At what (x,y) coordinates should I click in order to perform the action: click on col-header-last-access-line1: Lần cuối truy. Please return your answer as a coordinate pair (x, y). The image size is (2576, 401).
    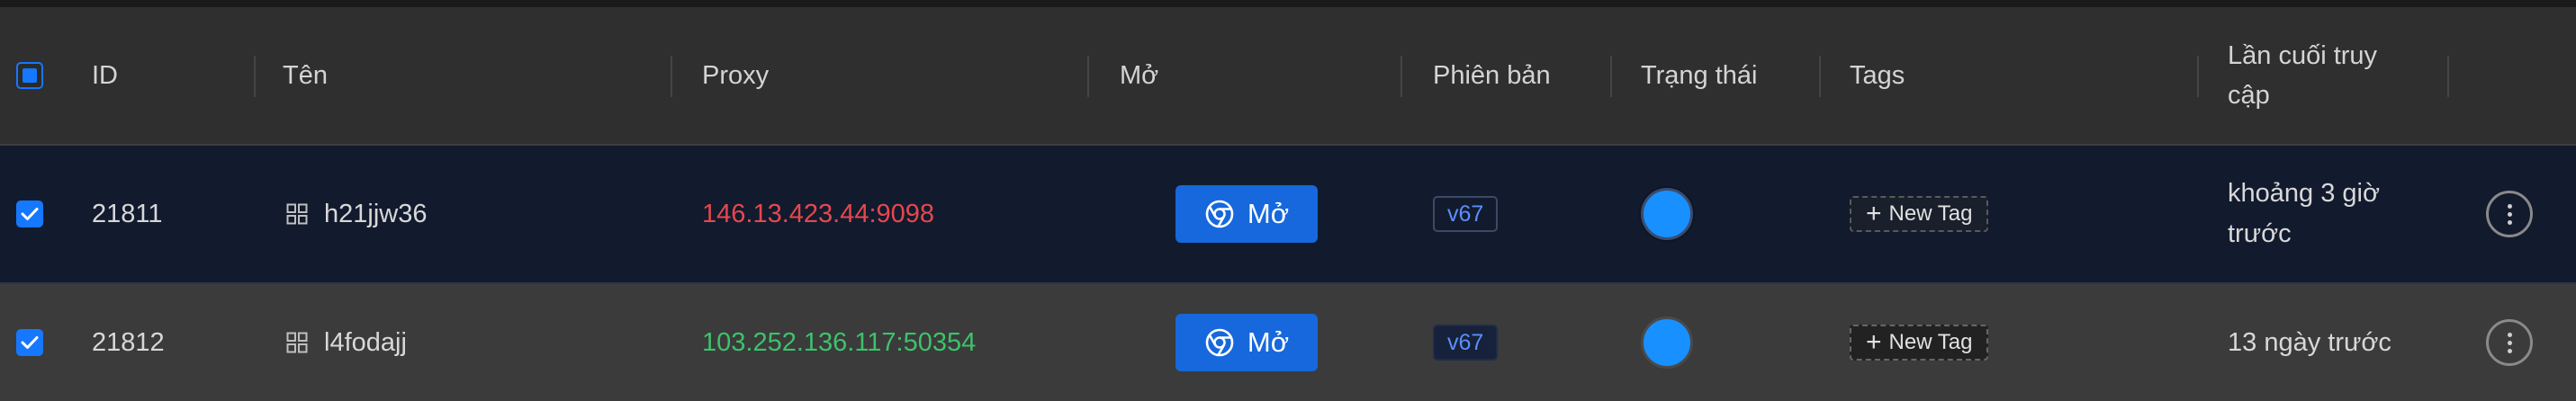
    Looking at the image, I should click on (2303, 56).